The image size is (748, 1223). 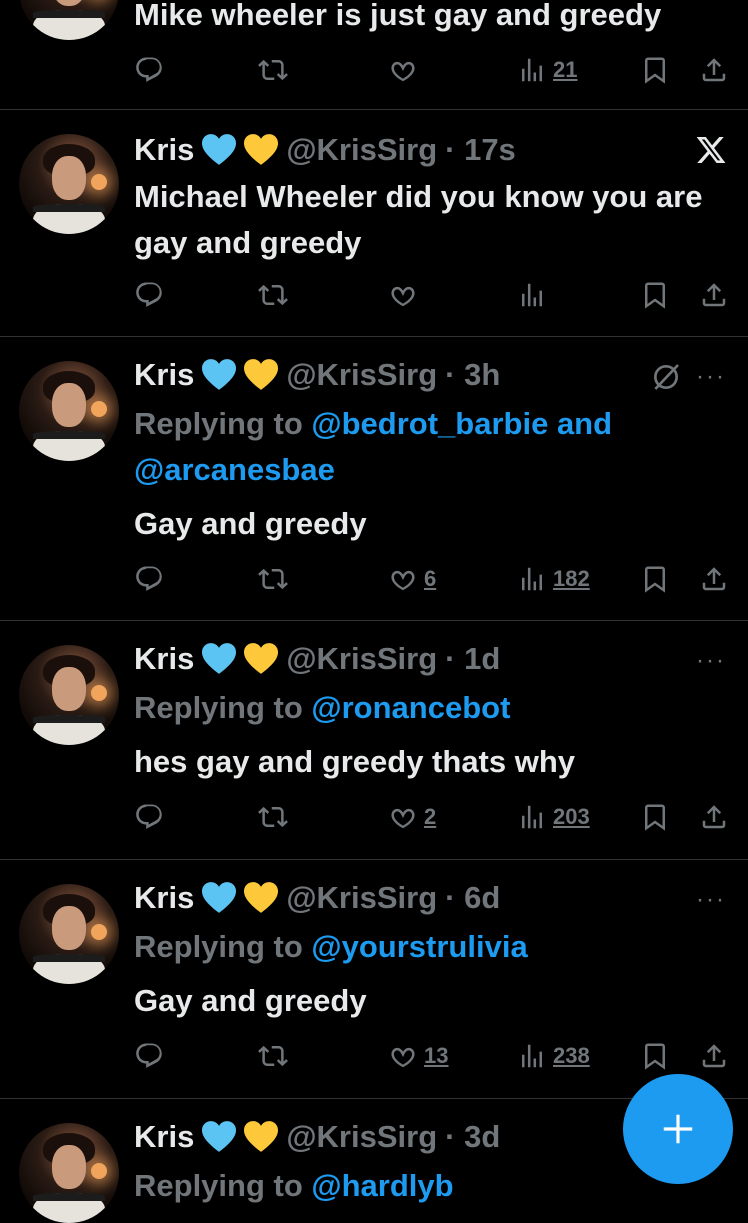 What do you see at coordinates (580, 423) in the screenshot?
I see `mention-and: and` at bounding box center [580, 423].